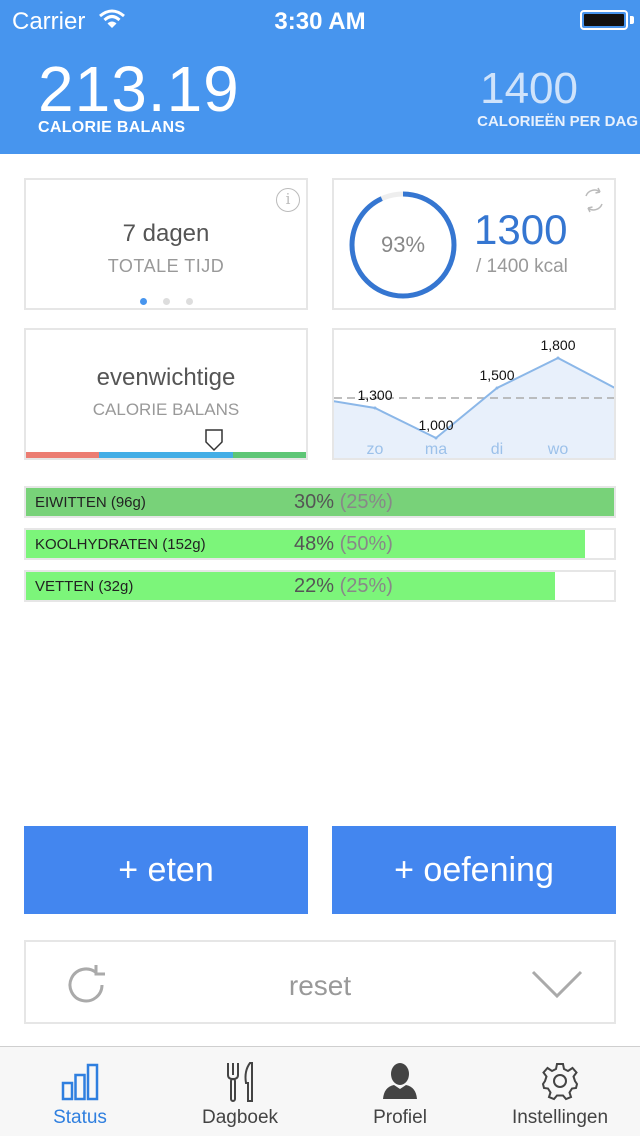 The height and width of the screenshot is (1136, 640). What do you see at coordinates (560, 1082) in the screenshot?
I see `gear-icon` at bounding box center [560, 1082].